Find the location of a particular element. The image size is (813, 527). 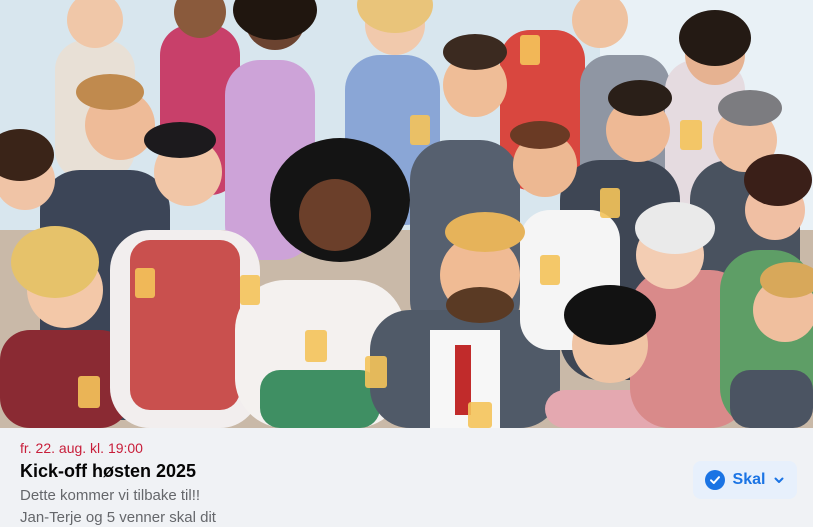

rsvp-label: Skal is located at coordinates (749, 479).